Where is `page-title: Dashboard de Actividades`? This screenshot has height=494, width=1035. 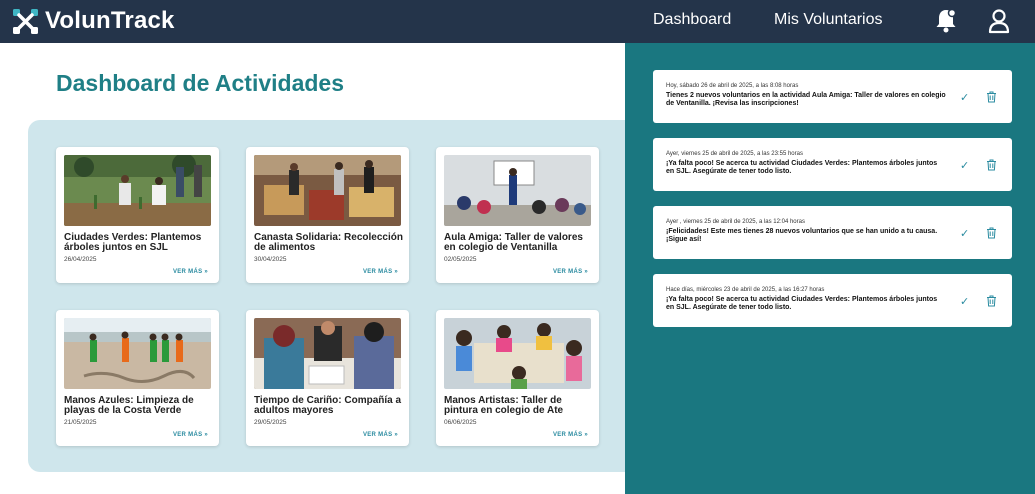 page-title: Dashboard de Actividades is located at coordinates (200, 83).